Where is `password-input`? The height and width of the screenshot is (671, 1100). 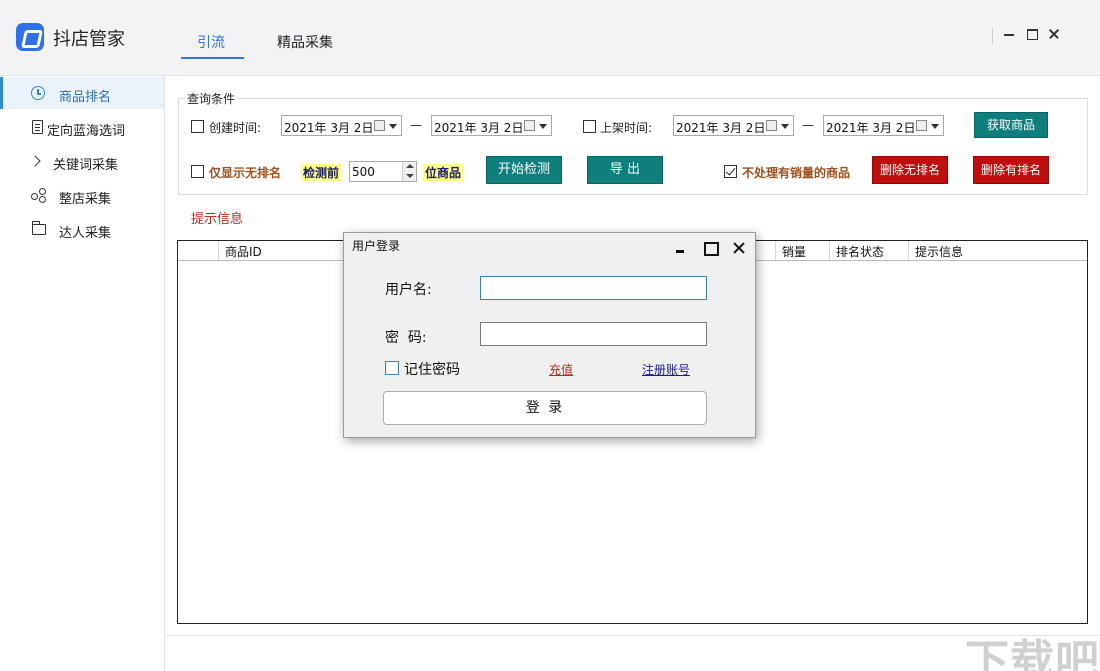
password-input is located at coordinates (593, 334).